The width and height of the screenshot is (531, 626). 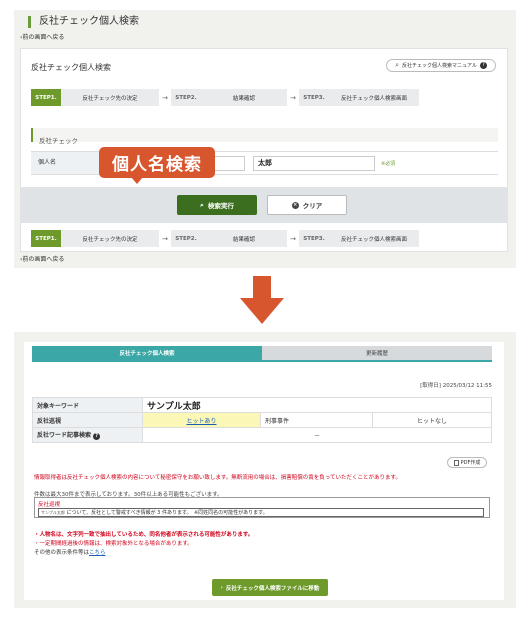 What do you see at coordinates (71, 67) in the screenshot?
I see `card-title: 反社チェック個人検索` at bounding box center [71, 67].